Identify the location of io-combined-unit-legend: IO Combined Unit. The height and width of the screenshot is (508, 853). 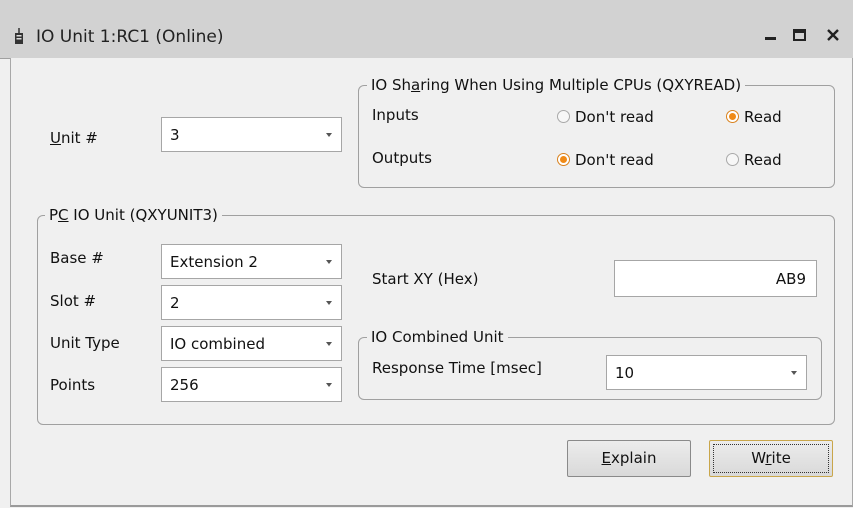
(437, 337).